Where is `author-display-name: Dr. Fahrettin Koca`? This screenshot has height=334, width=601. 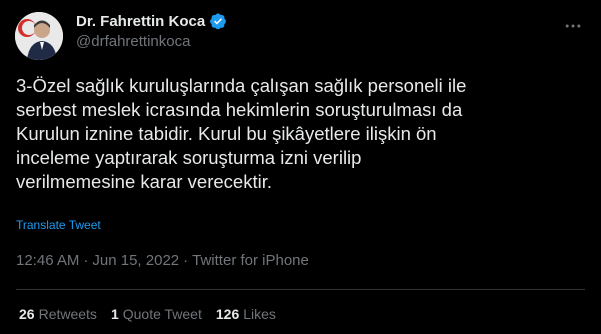
author-display-name: Dr. Fahrettin Koca is located at coordinates (140, 21).